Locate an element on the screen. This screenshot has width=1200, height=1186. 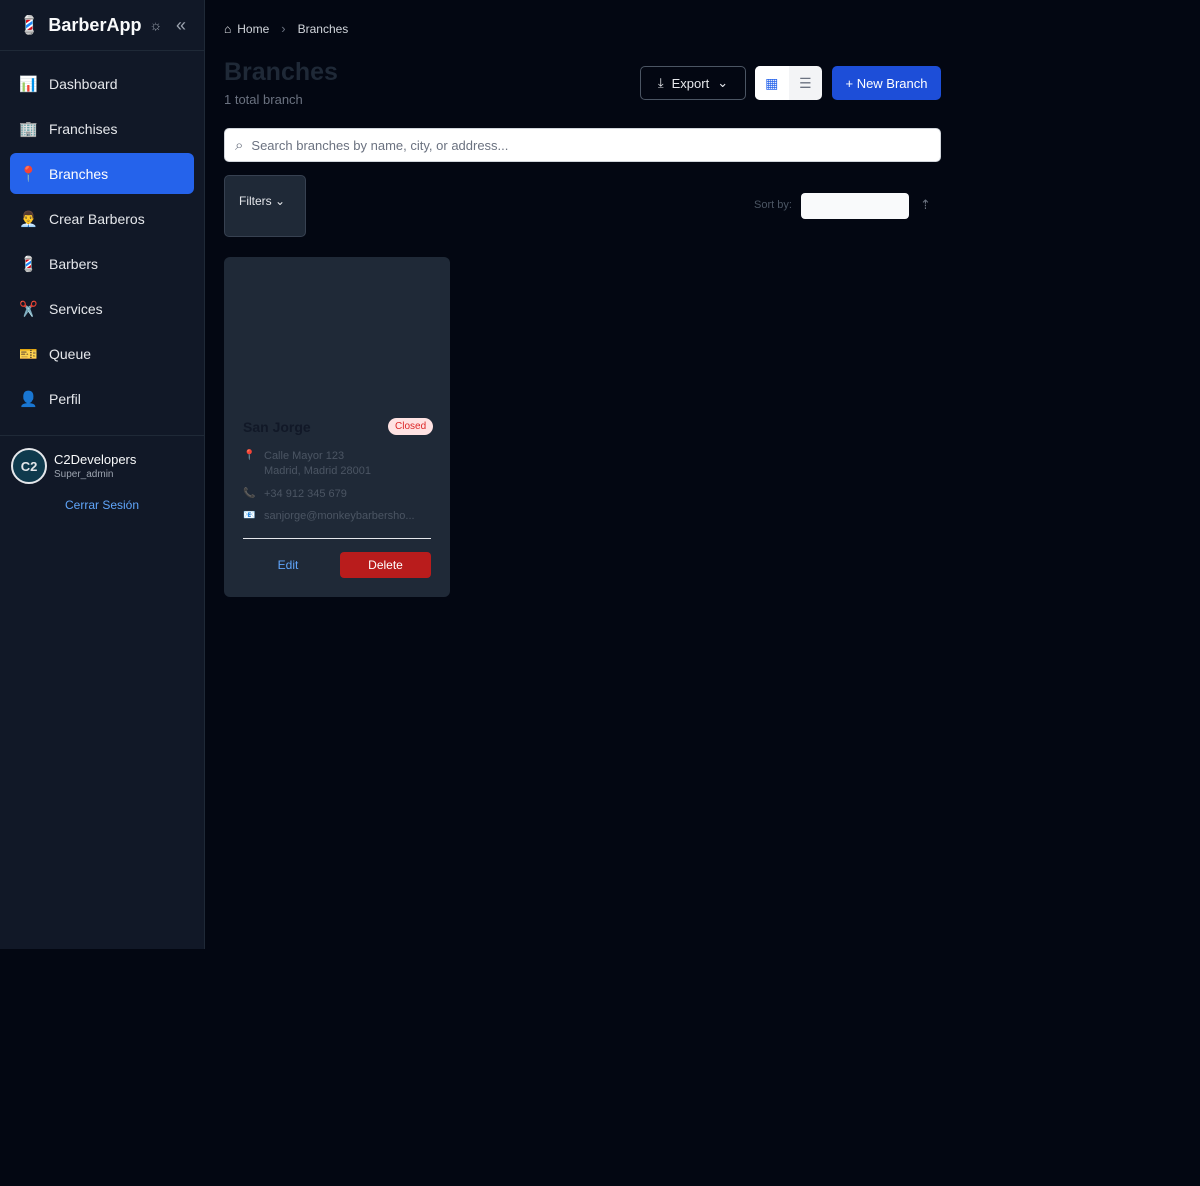
sidebar-item-label: Barbers is located at coordinates (74, 263).